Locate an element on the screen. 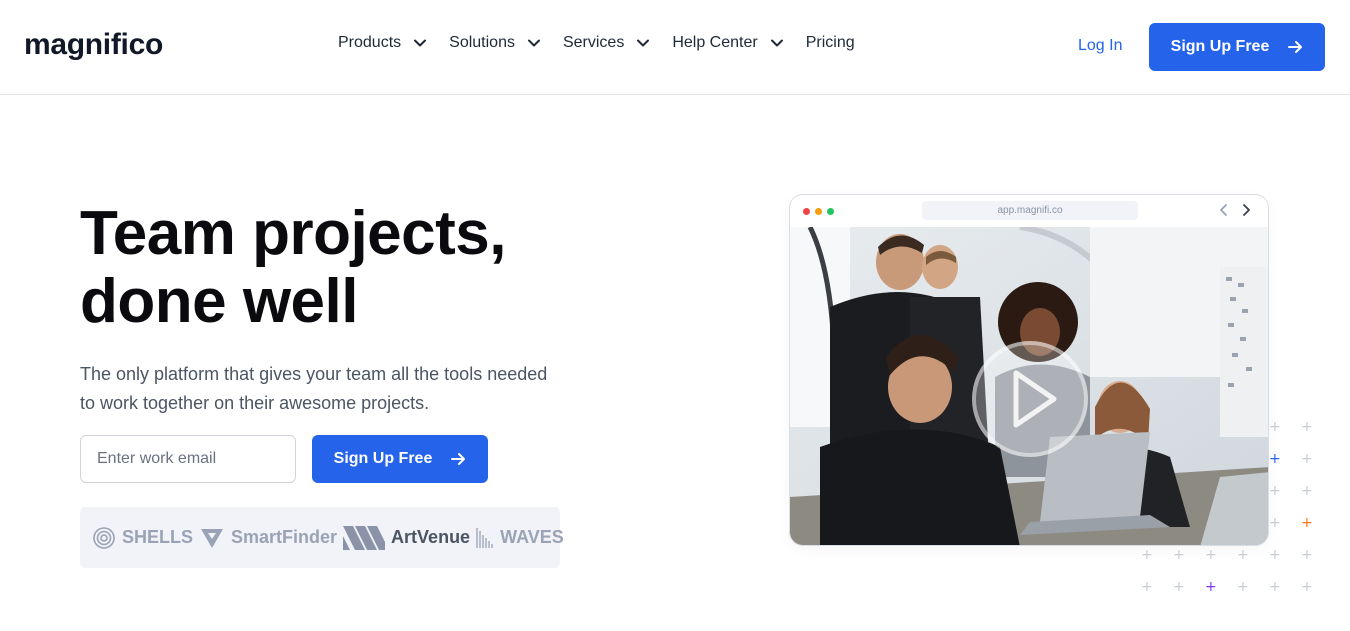 Image resolution: width=1350 pixels, height=631 pixels. header-signup-button: Sign Up Free is located at coordinates (1237, 47).